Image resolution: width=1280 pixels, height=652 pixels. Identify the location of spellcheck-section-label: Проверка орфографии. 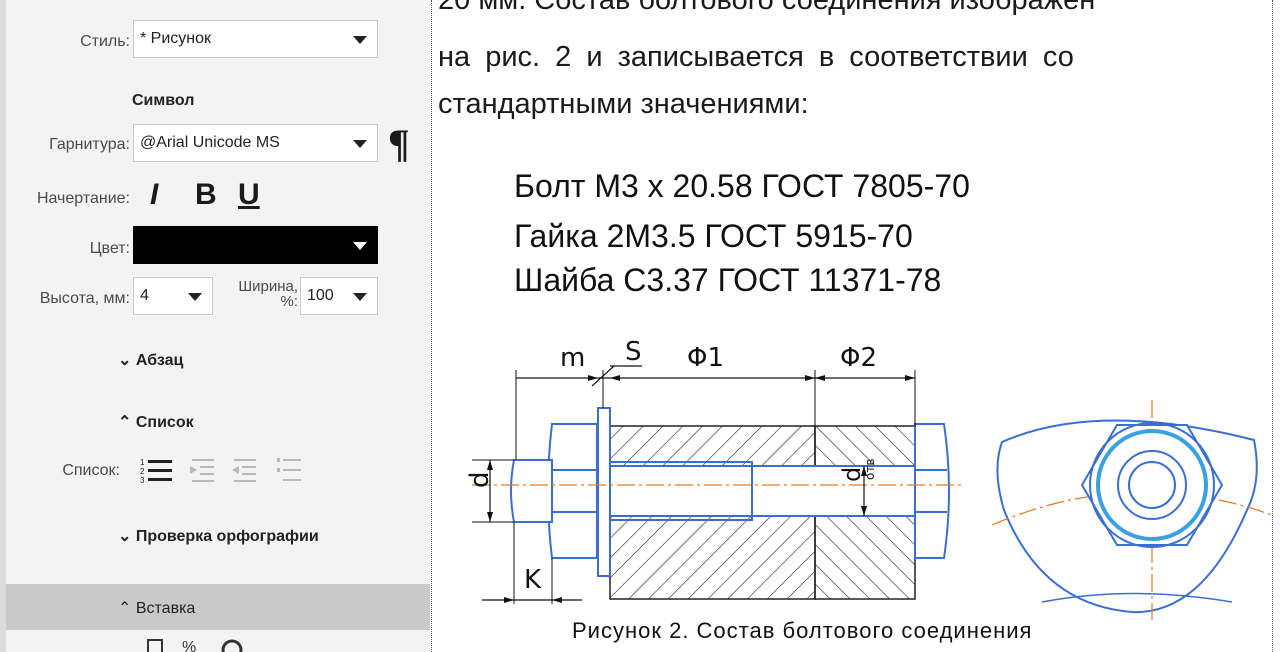
(227, 536).